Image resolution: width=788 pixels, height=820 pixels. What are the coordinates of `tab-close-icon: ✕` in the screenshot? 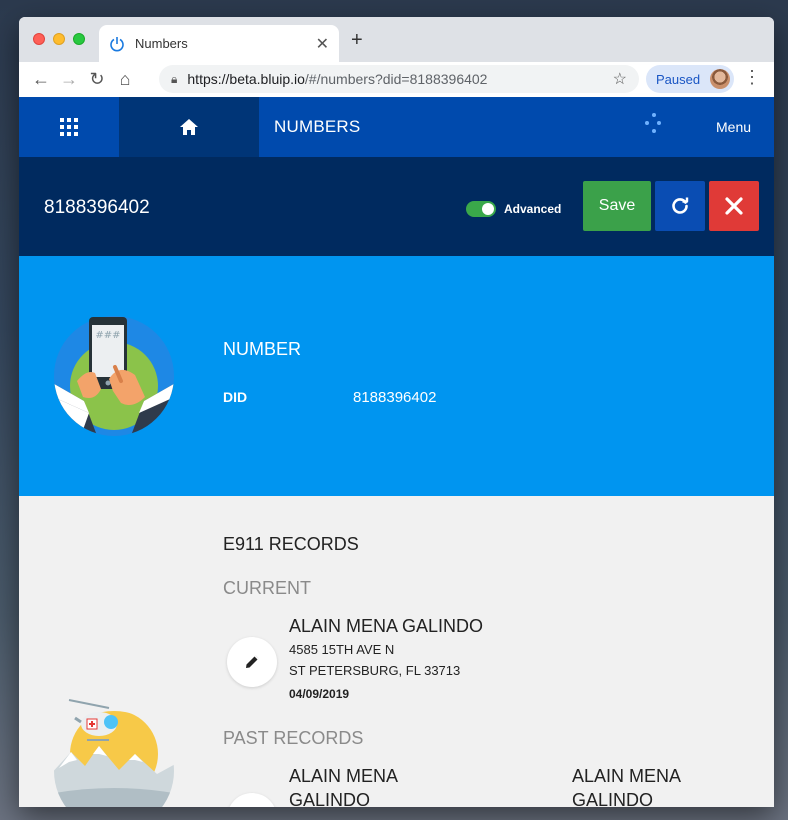 It's located at (322, 44).